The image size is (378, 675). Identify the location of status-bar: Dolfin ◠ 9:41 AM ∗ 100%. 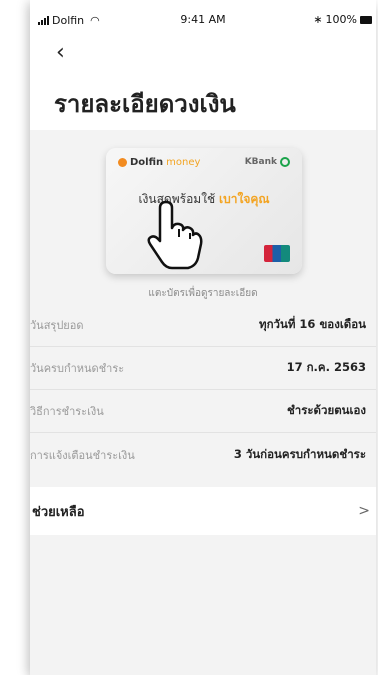
(203, 17).